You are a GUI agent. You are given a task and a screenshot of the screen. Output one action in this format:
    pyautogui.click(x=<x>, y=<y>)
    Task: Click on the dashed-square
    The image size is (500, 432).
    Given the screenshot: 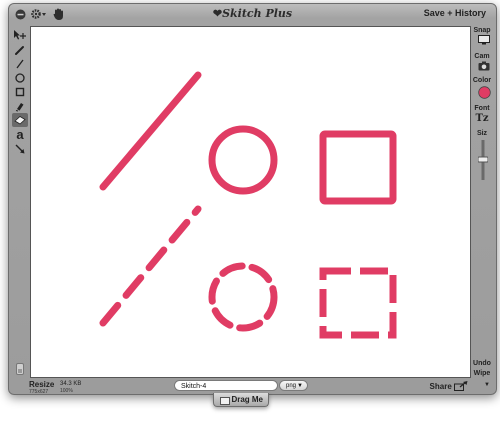 What is the action you would take?
    pyautogui.click(x=358, y=303)
    